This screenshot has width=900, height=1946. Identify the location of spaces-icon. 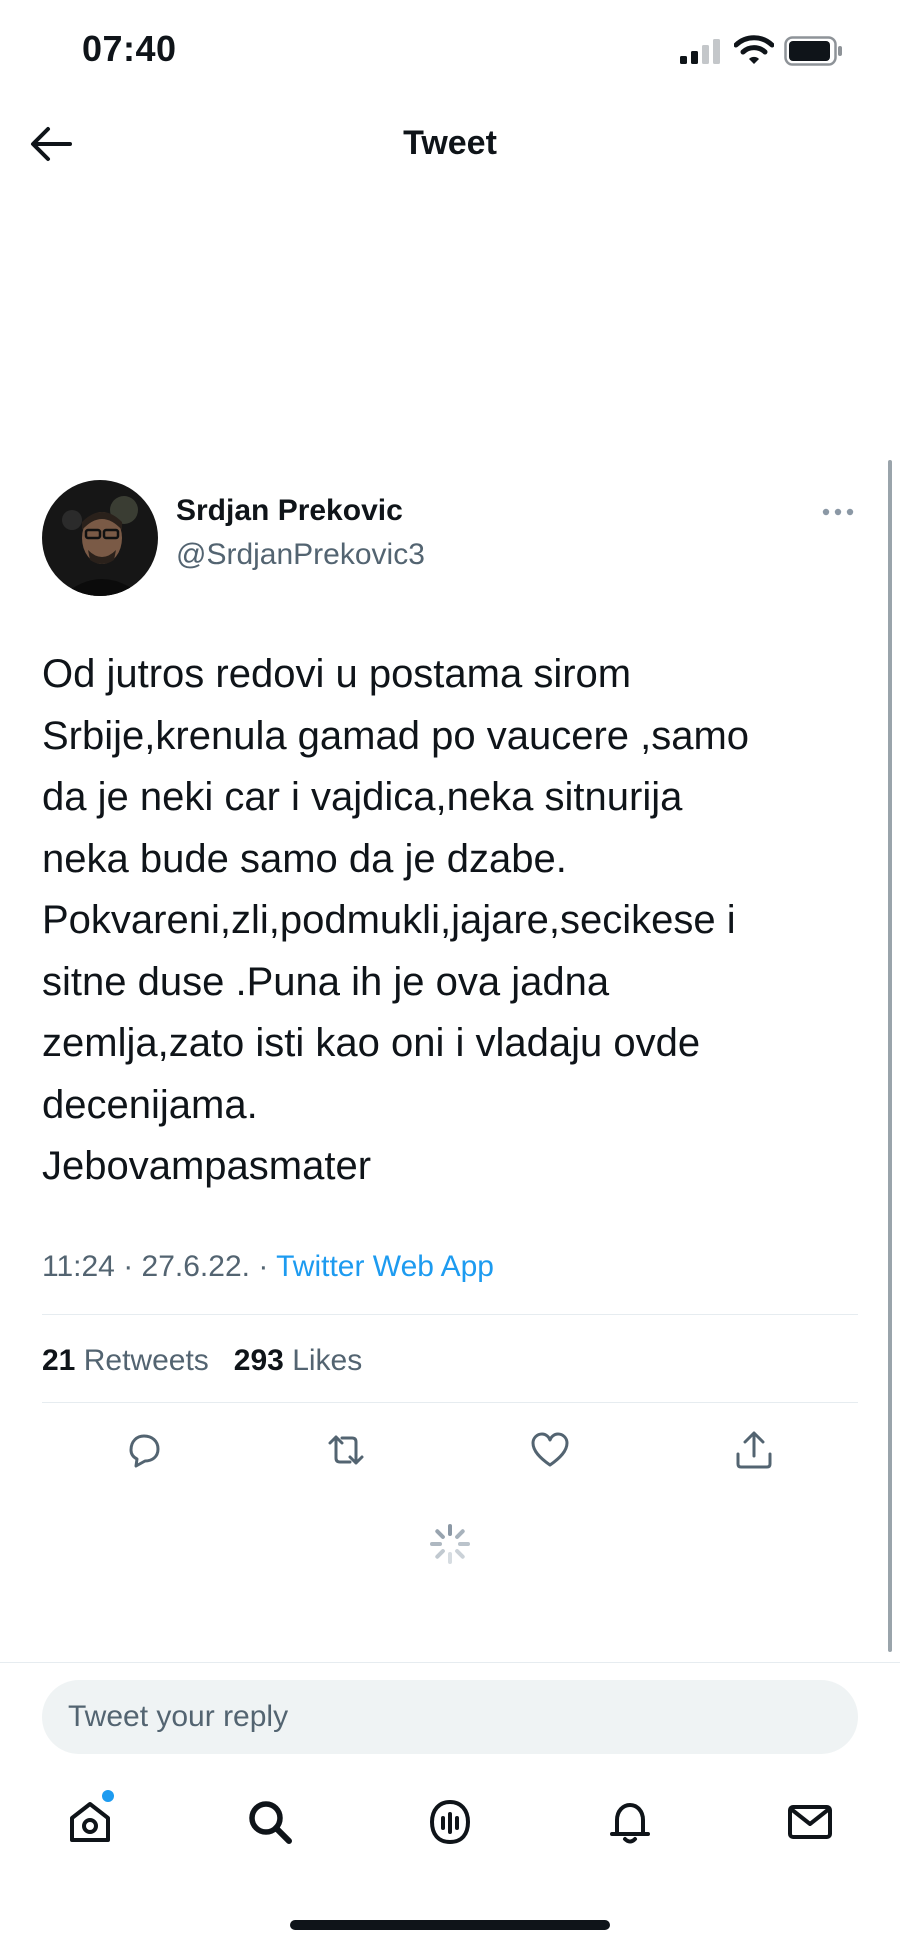
(450, 1822).